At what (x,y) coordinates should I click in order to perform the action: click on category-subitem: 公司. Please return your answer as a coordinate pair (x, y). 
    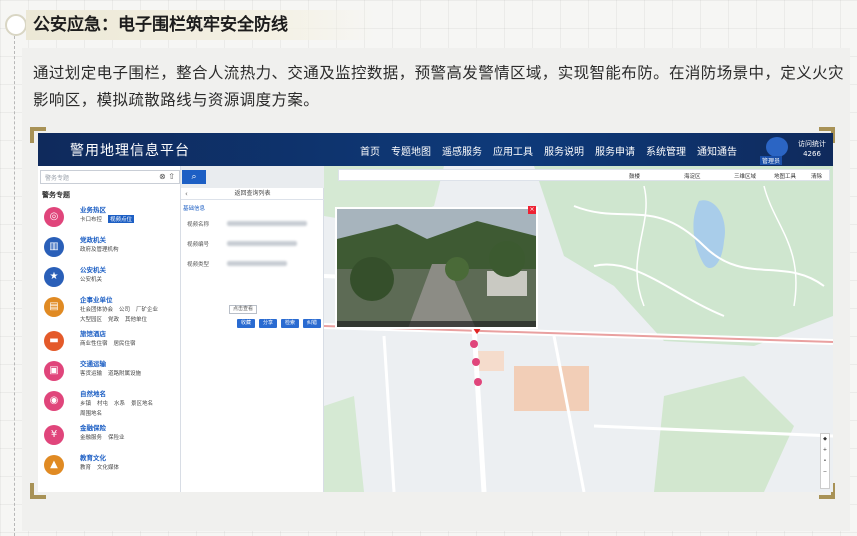
    Looking at the image, I should click on (124, 309).